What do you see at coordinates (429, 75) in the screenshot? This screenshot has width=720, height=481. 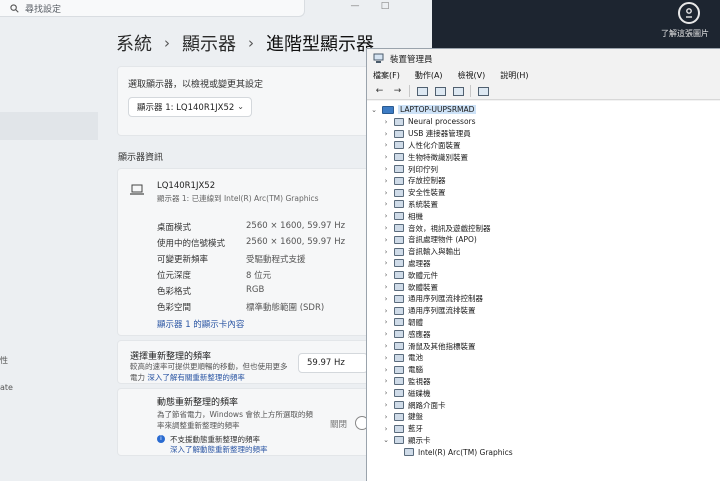 I see `menu-action: 動作(A)` at bounding box center [429, 75].